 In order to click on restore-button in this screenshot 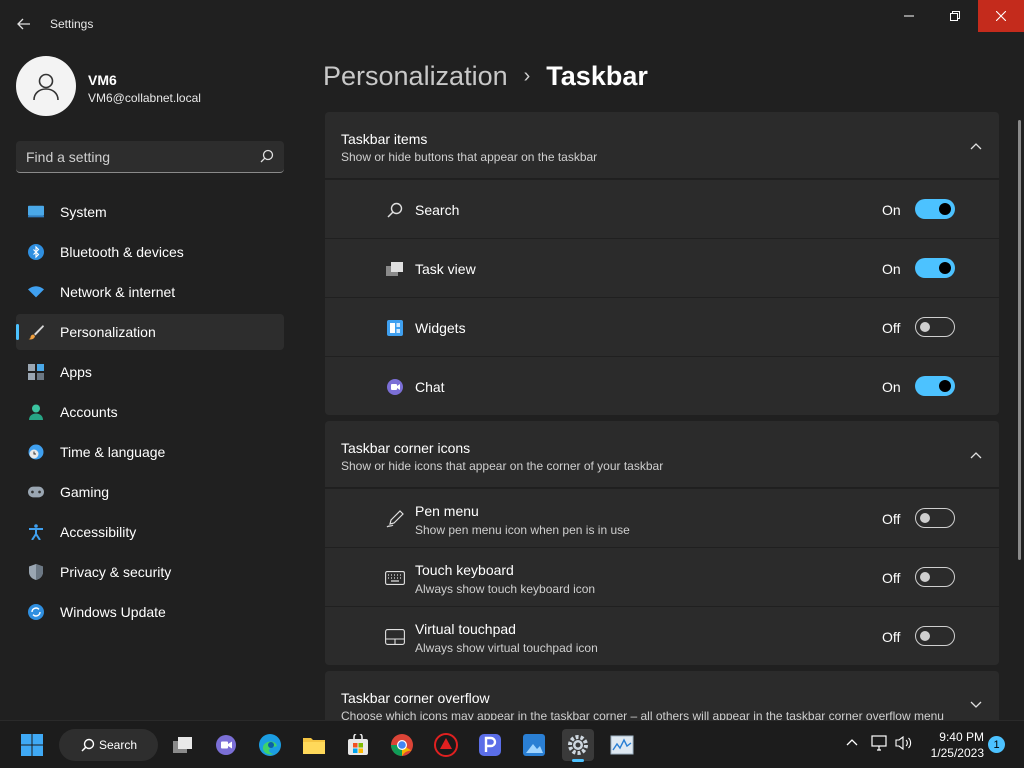, I will do `click(955, 16)`.